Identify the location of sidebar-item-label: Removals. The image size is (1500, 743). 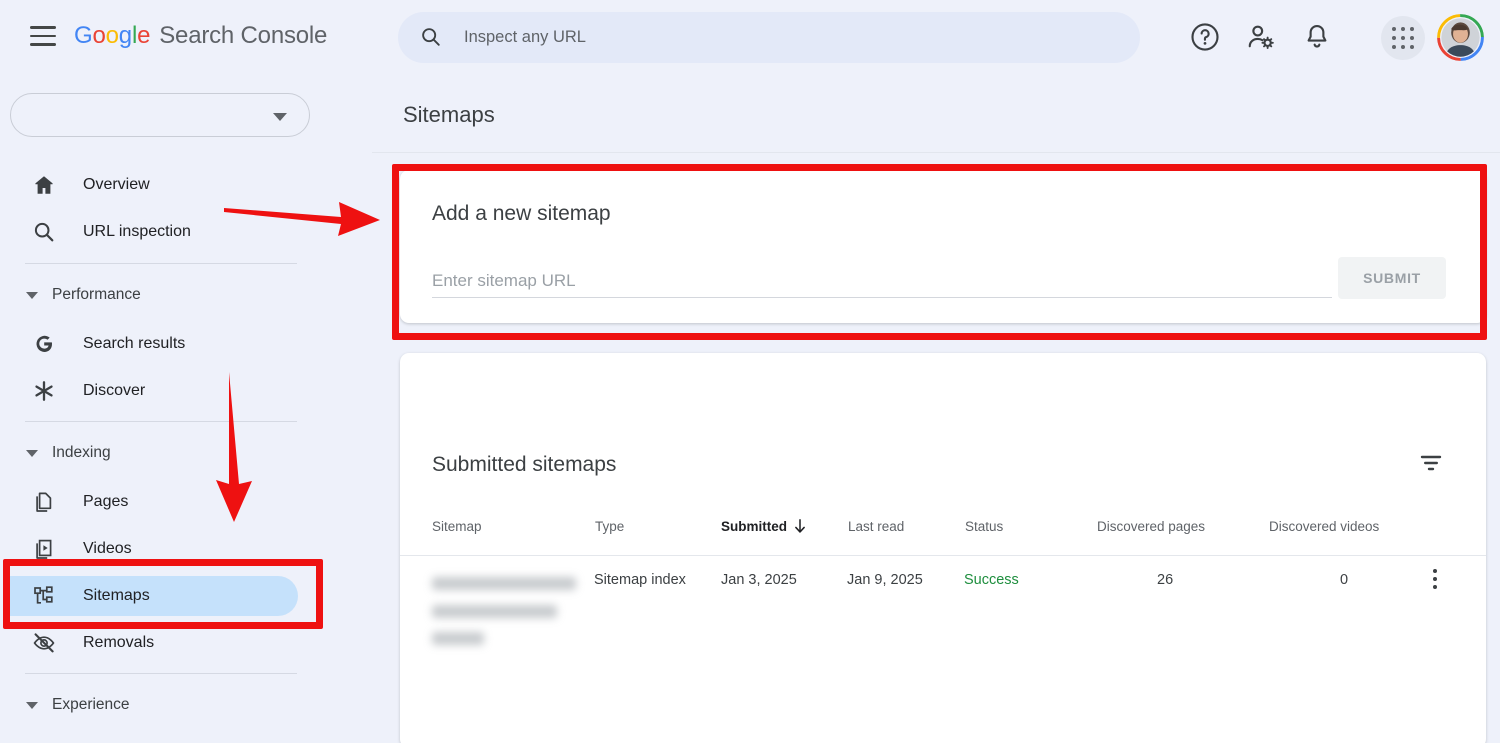
(119, 642).